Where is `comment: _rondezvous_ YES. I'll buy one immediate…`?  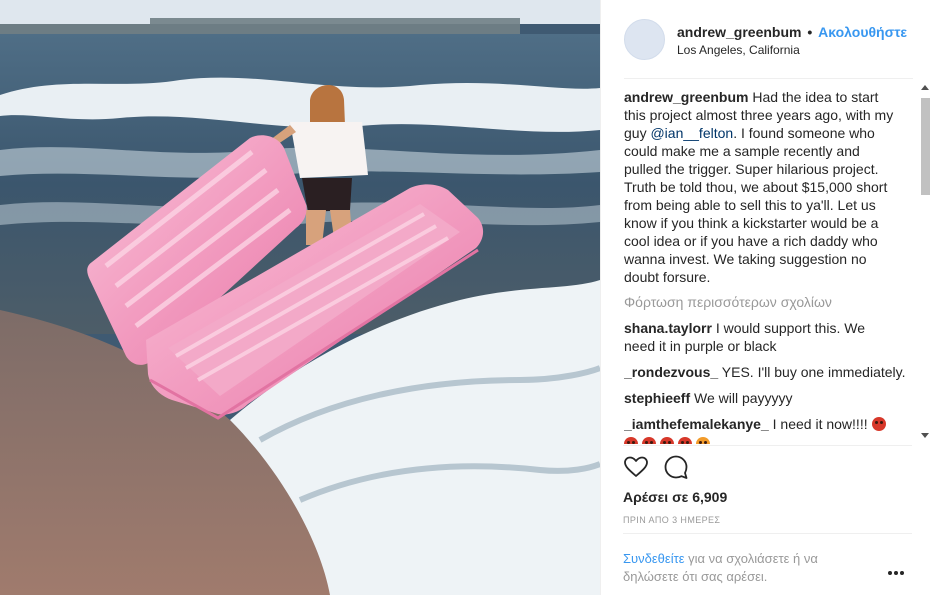
comment: _rondezvous_ YES. I'll buy one immediate… is located at coordinates (770, 372).